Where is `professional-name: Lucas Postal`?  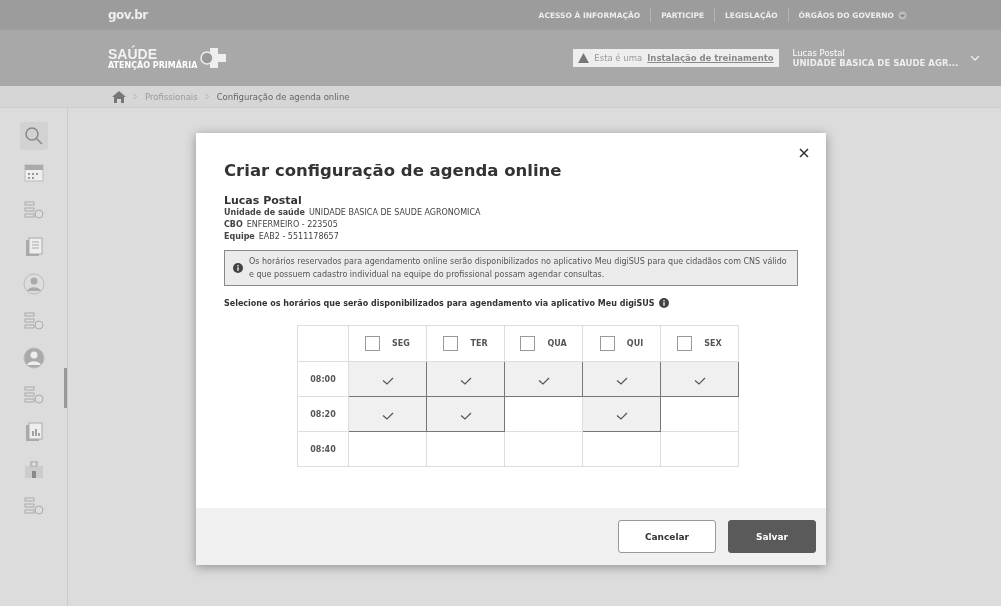
professional-name: Lucas Postal is located at coordinates (263, 200).